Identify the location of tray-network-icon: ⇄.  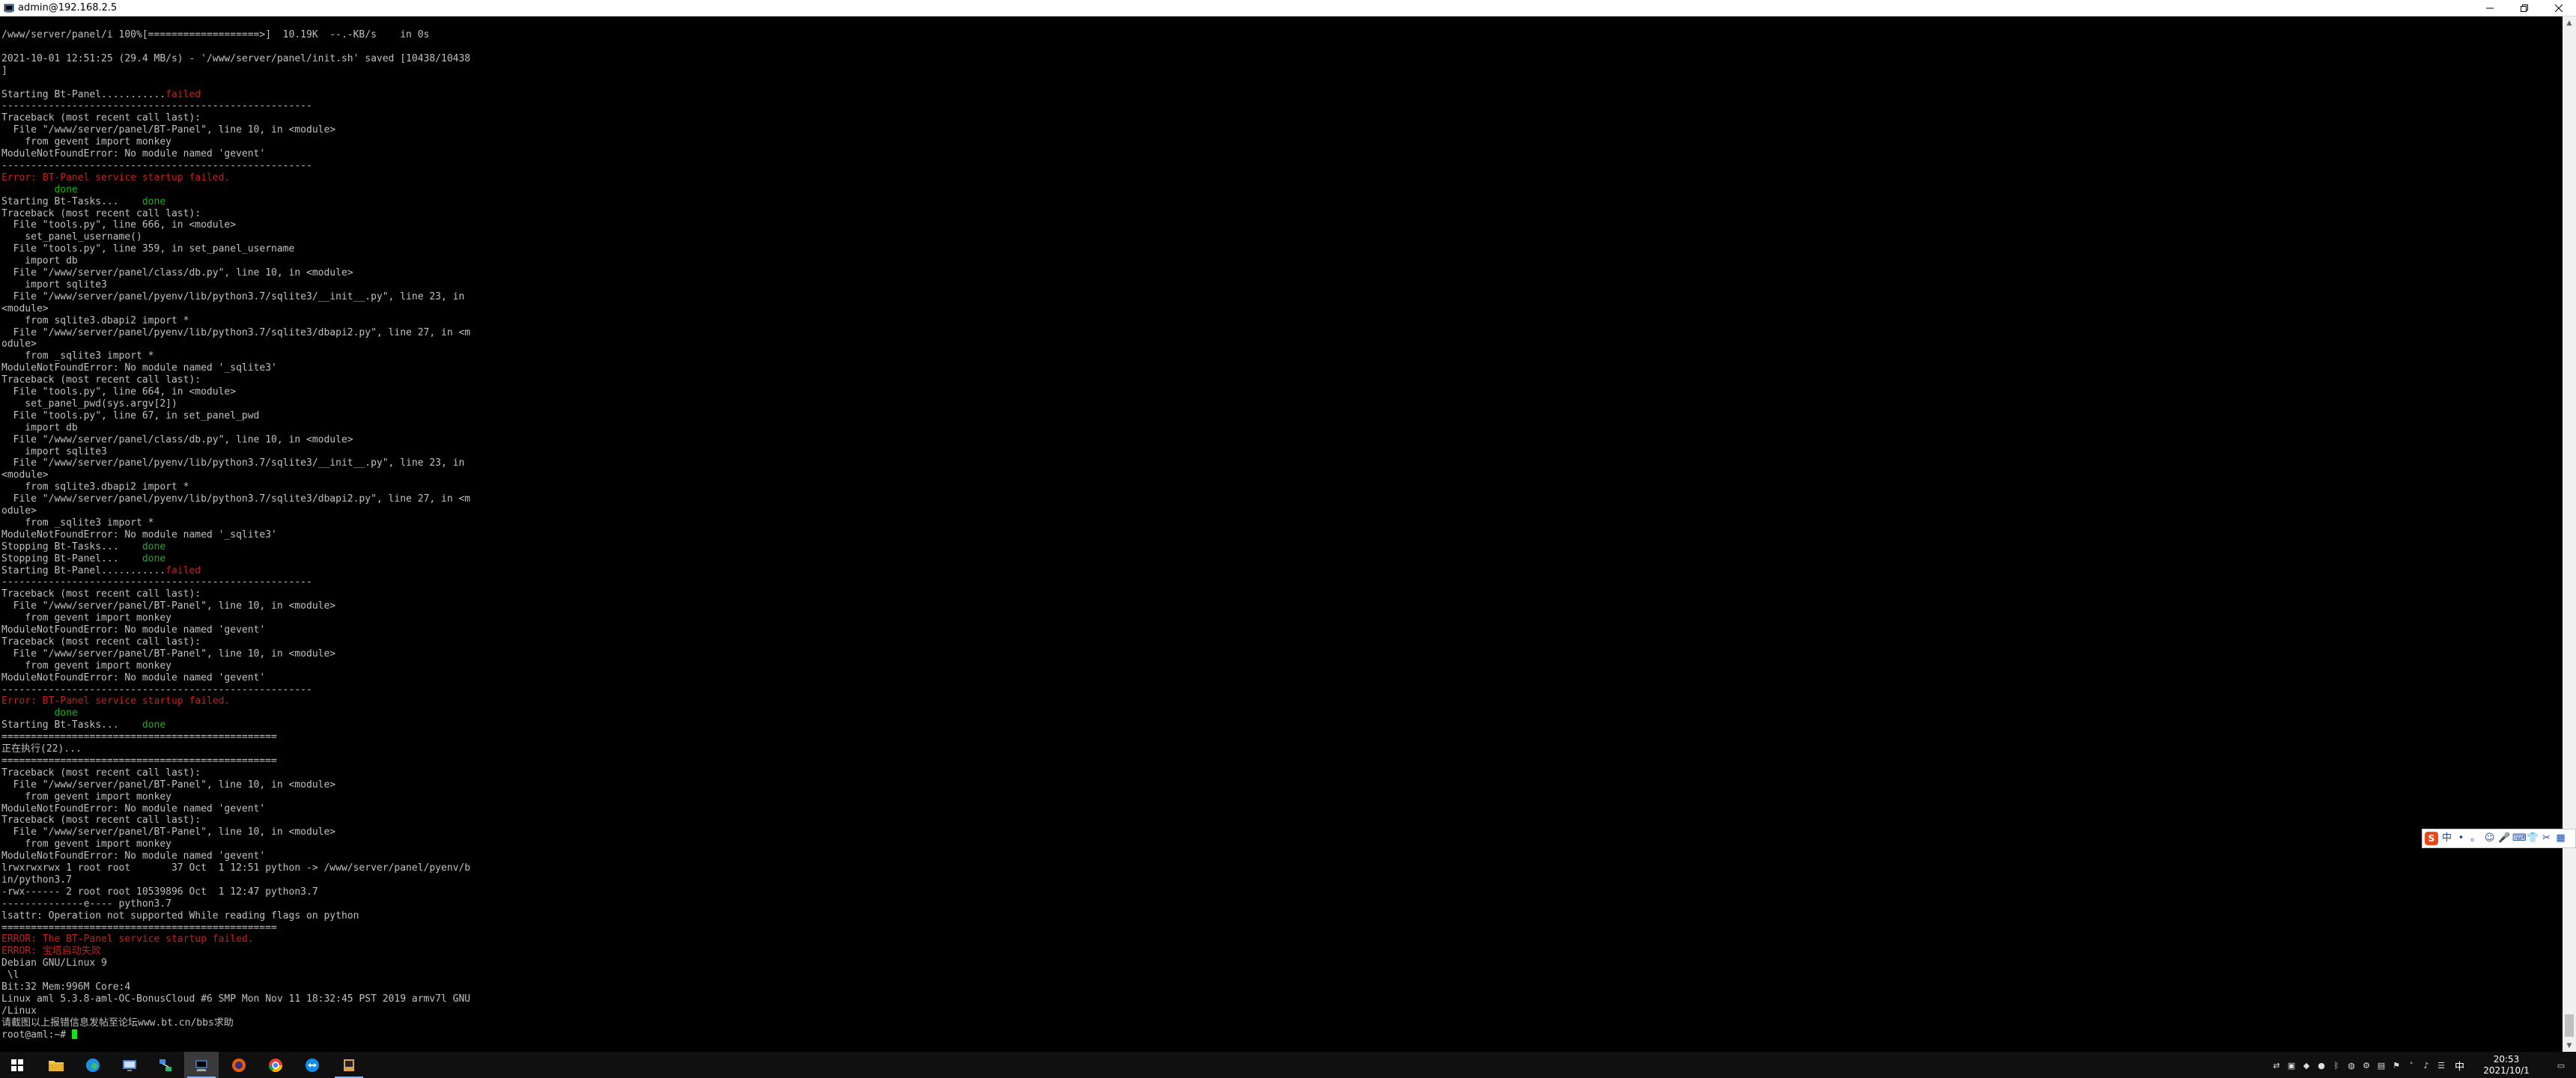
(2276, 1065).